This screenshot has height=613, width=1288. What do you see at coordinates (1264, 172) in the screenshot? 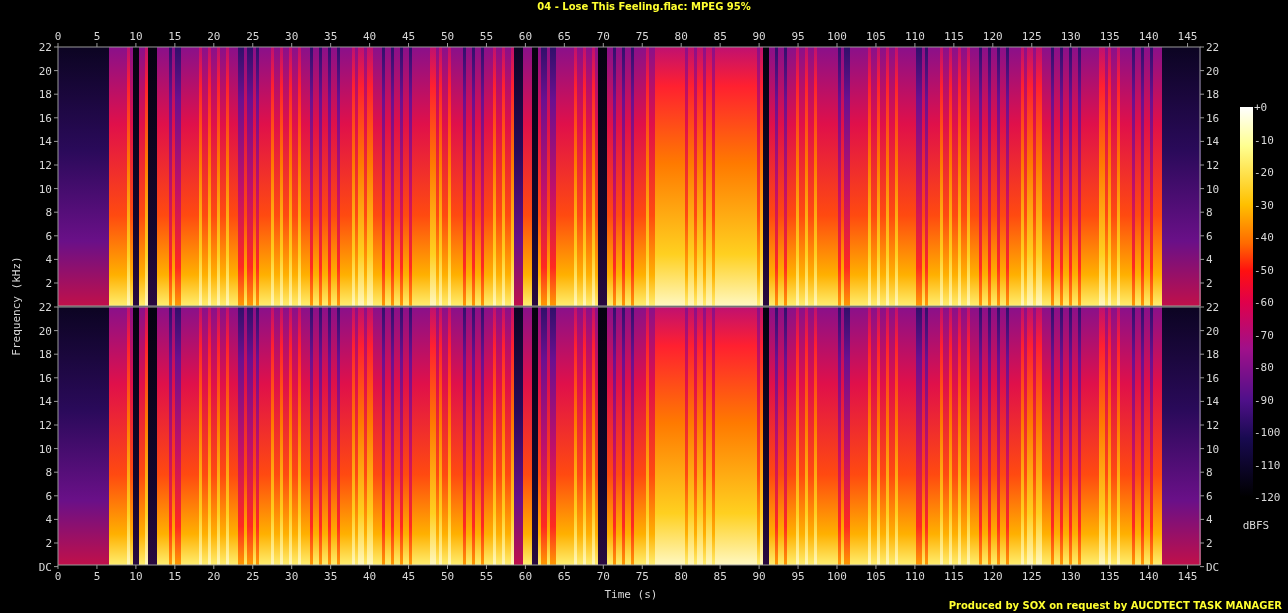
I see `color-scale-label: -20` at bounding box center [1264, 172].